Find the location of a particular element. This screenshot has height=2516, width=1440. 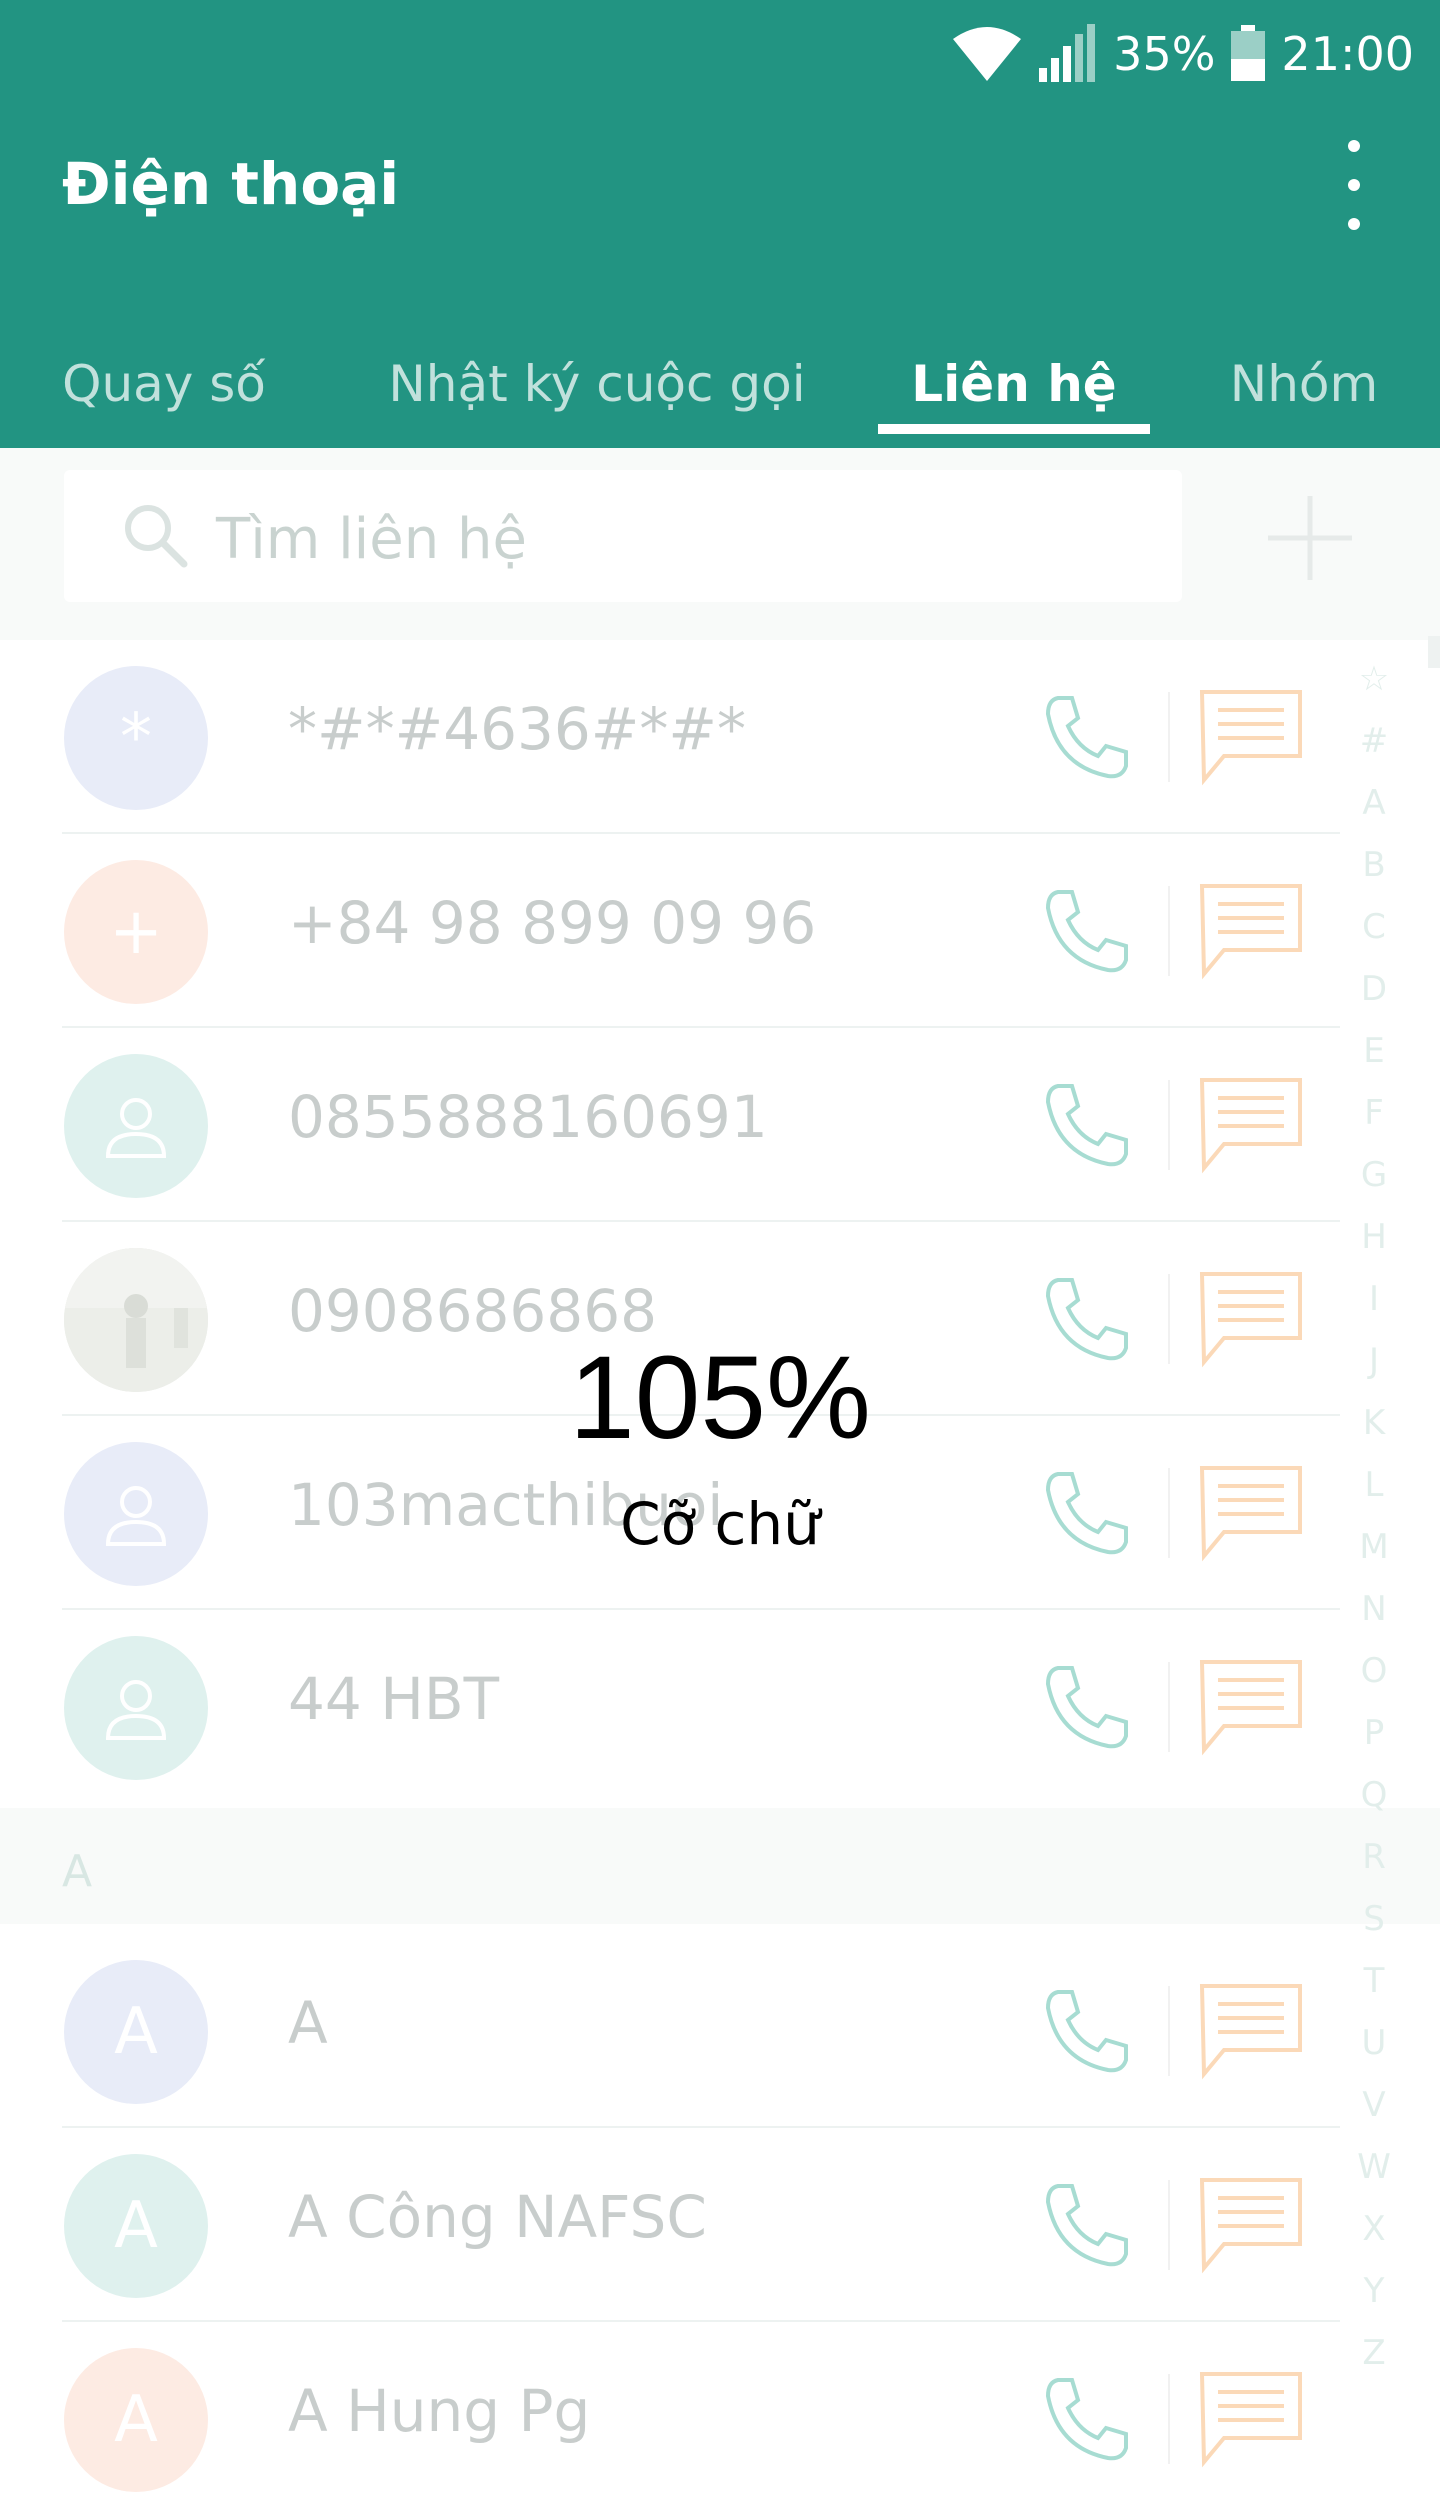

contact-name: A is located at coordinates (308, 2023).